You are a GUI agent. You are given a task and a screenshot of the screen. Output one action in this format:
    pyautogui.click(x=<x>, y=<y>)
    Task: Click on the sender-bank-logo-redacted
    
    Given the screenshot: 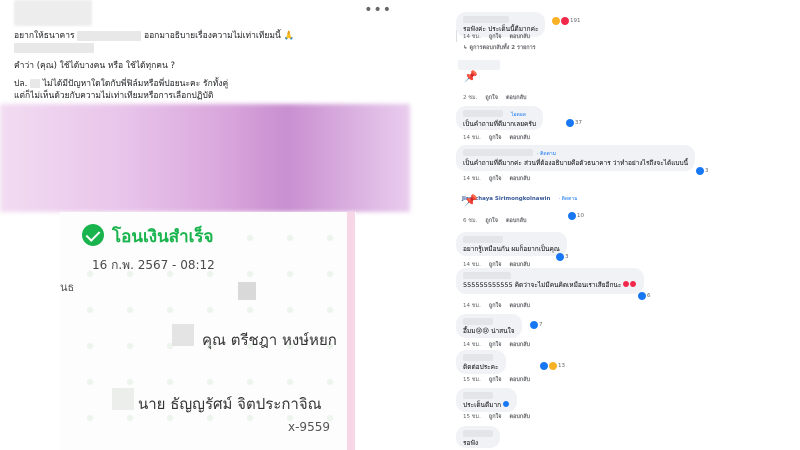 What is the action you would take?
    pyautogui.click(x=183, y=335)
    